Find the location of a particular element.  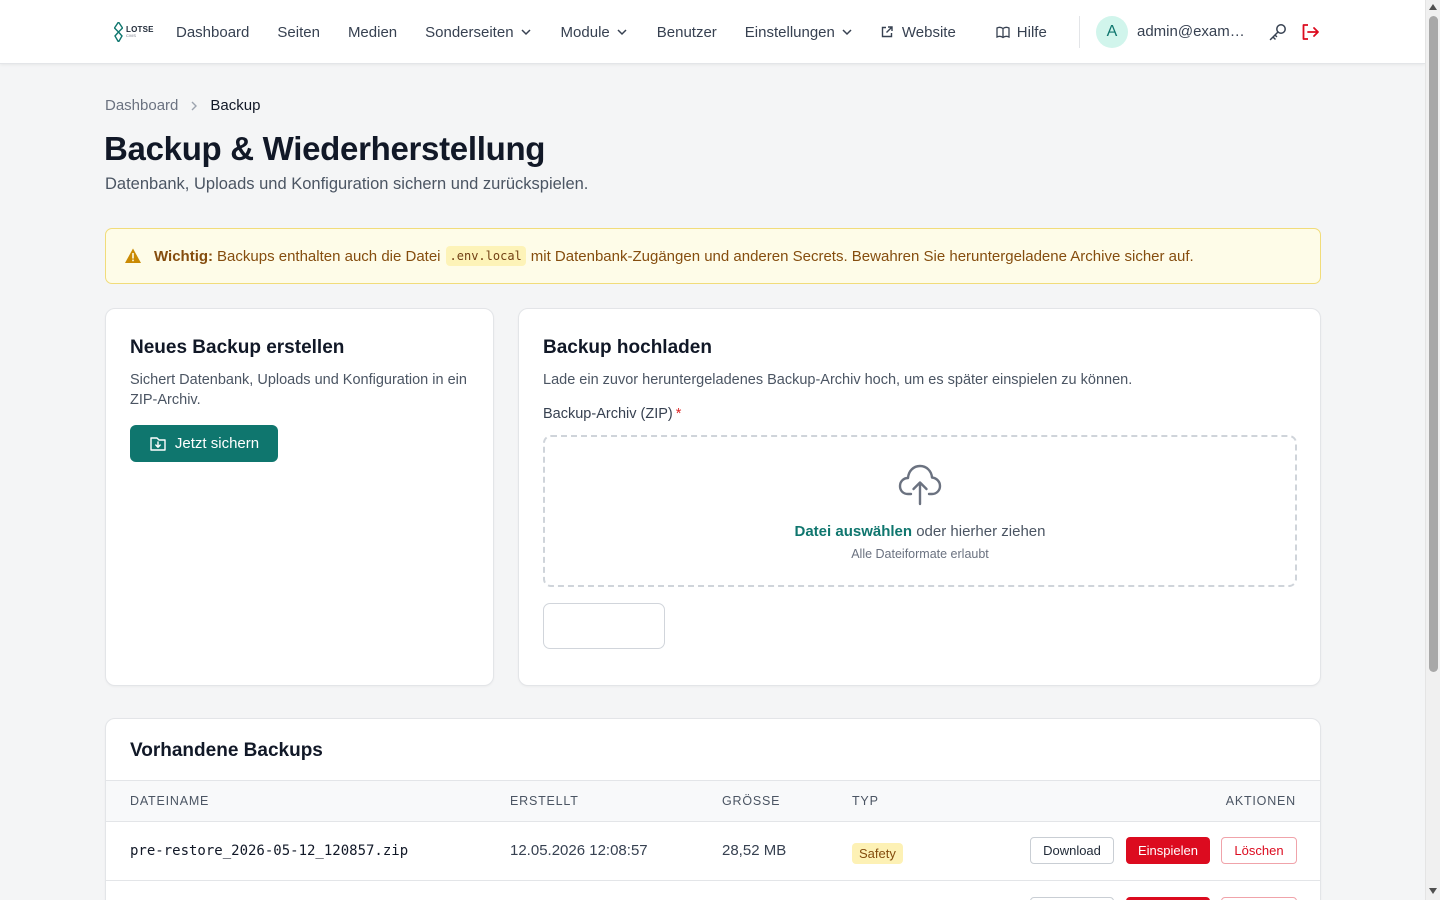

create-backup-button: Jetzt sichern is located at coordinates (204, 443).